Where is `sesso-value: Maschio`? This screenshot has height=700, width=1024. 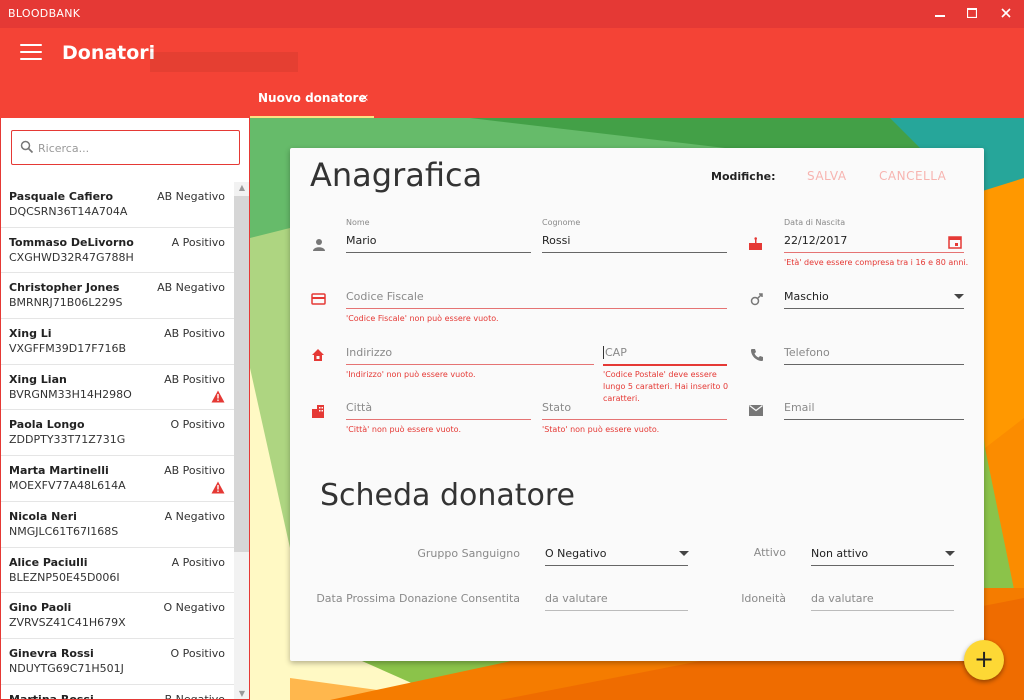
sesso-value: Maschio is located at coordinates (806, 296).